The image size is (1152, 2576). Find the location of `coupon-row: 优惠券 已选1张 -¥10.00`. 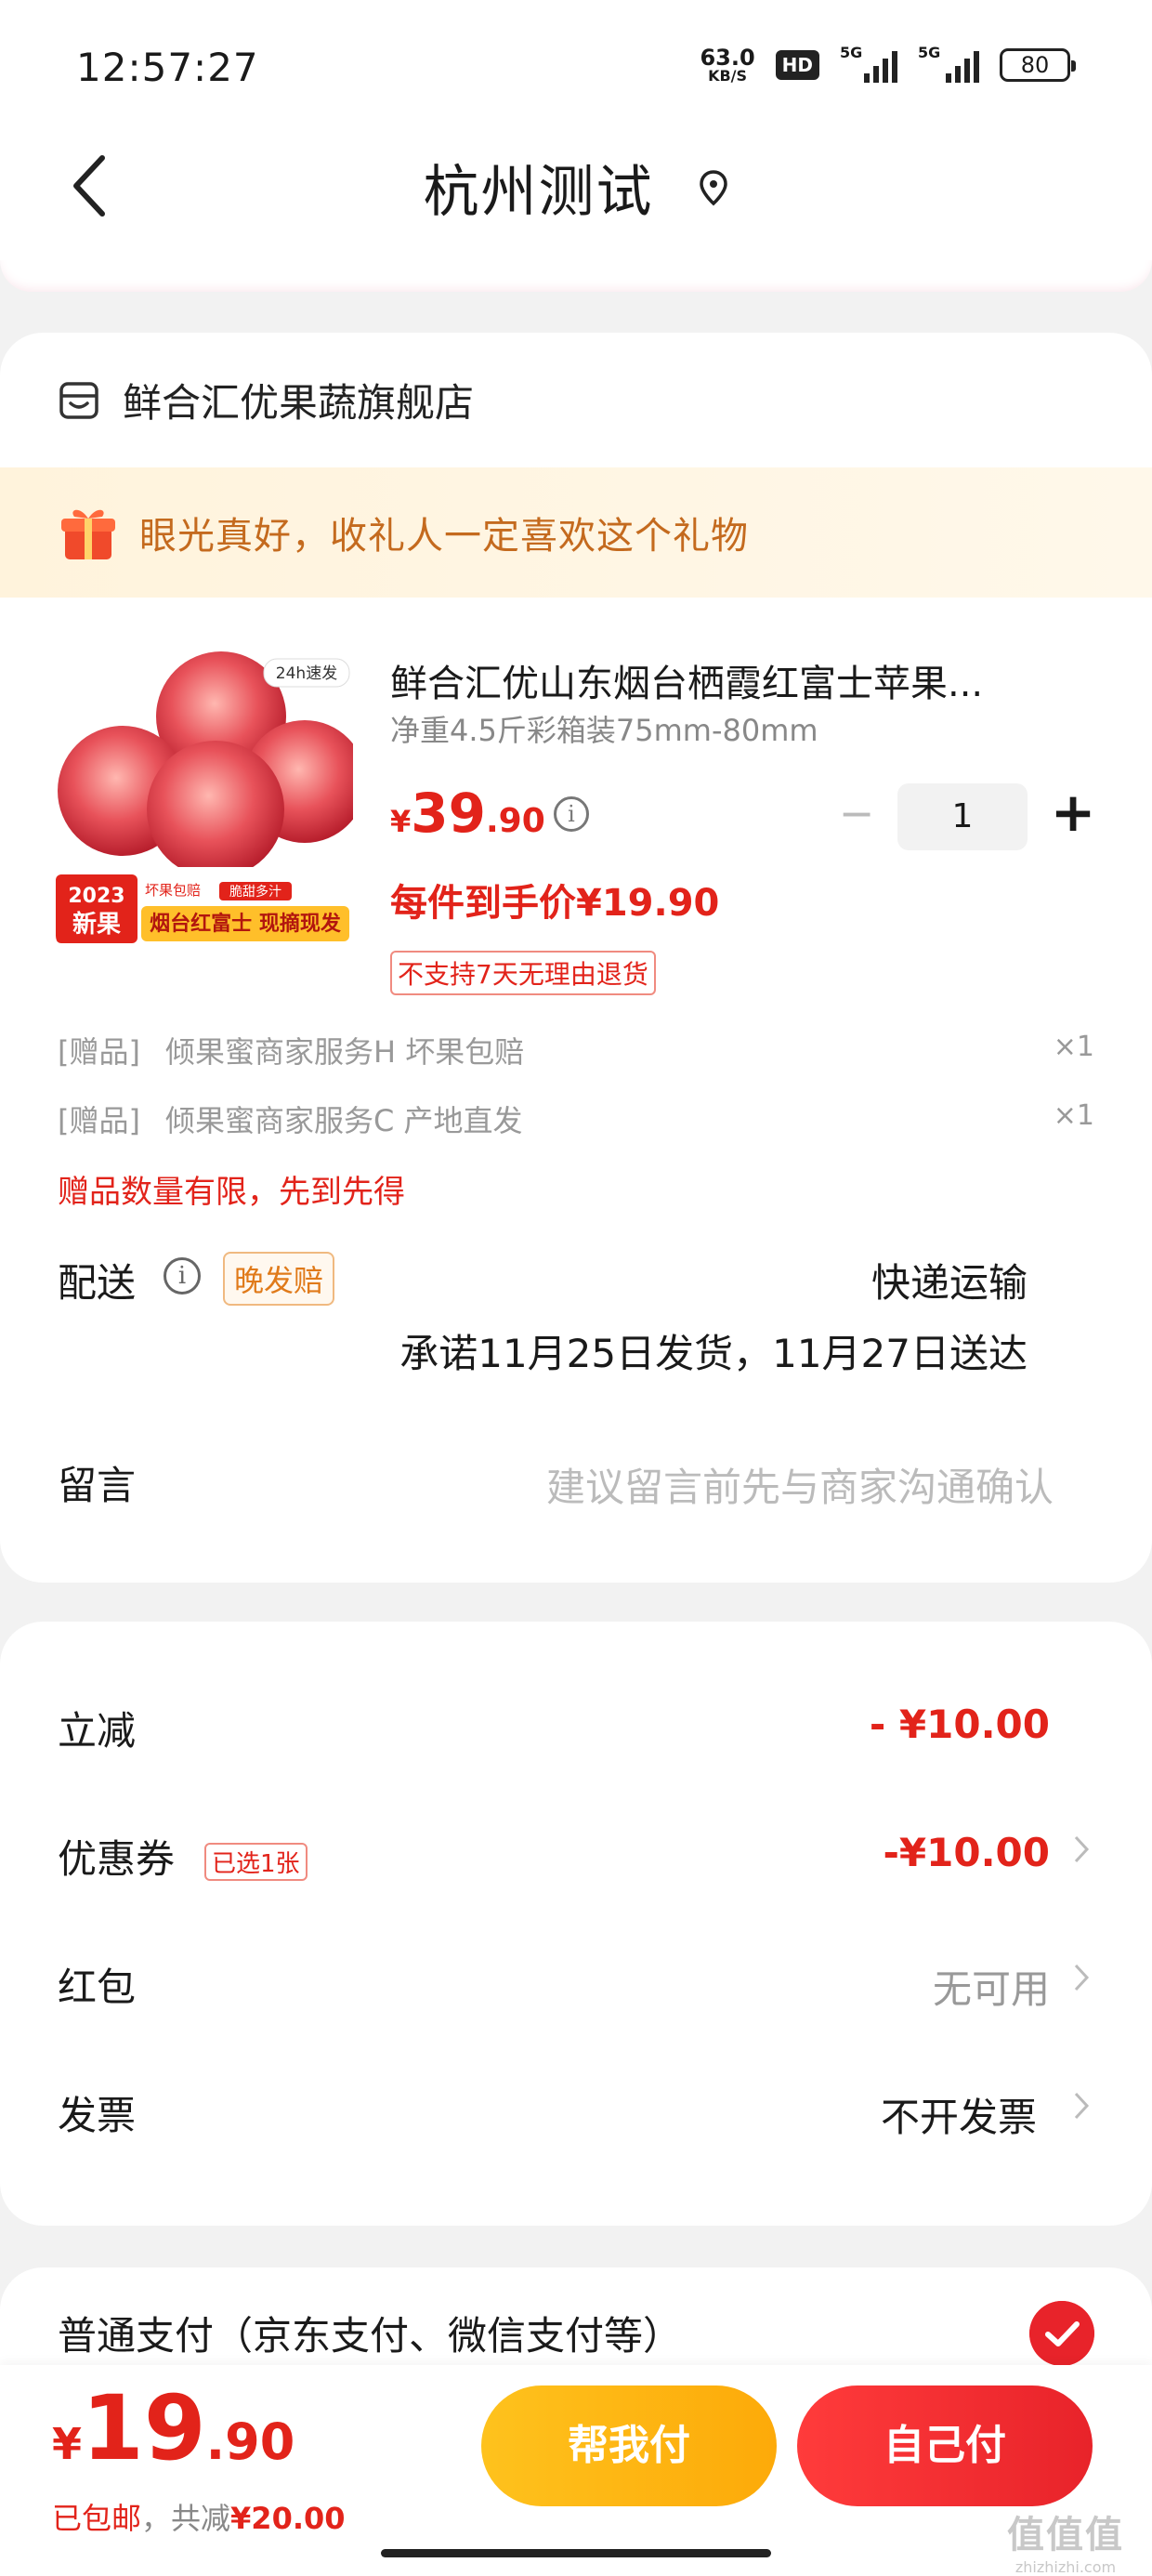

coupon-row: 优惠券 已选1张 -¥10.00 is located at coordinates (576, 1851).